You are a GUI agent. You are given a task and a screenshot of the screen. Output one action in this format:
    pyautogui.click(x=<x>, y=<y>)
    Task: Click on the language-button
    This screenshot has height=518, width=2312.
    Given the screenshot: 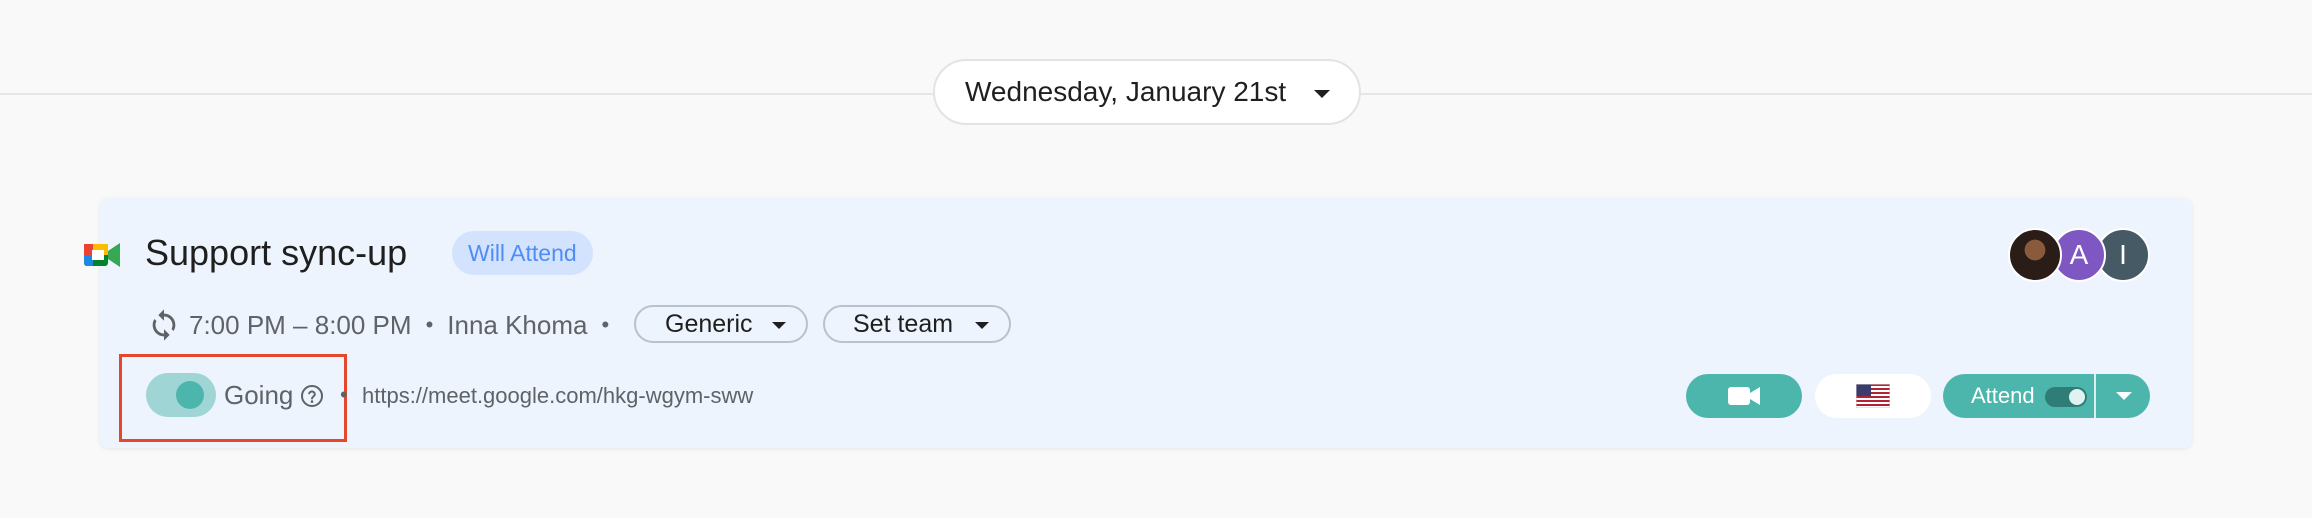 What is the action you would take?
    pyautogui.click(x=1873, y=396)
    